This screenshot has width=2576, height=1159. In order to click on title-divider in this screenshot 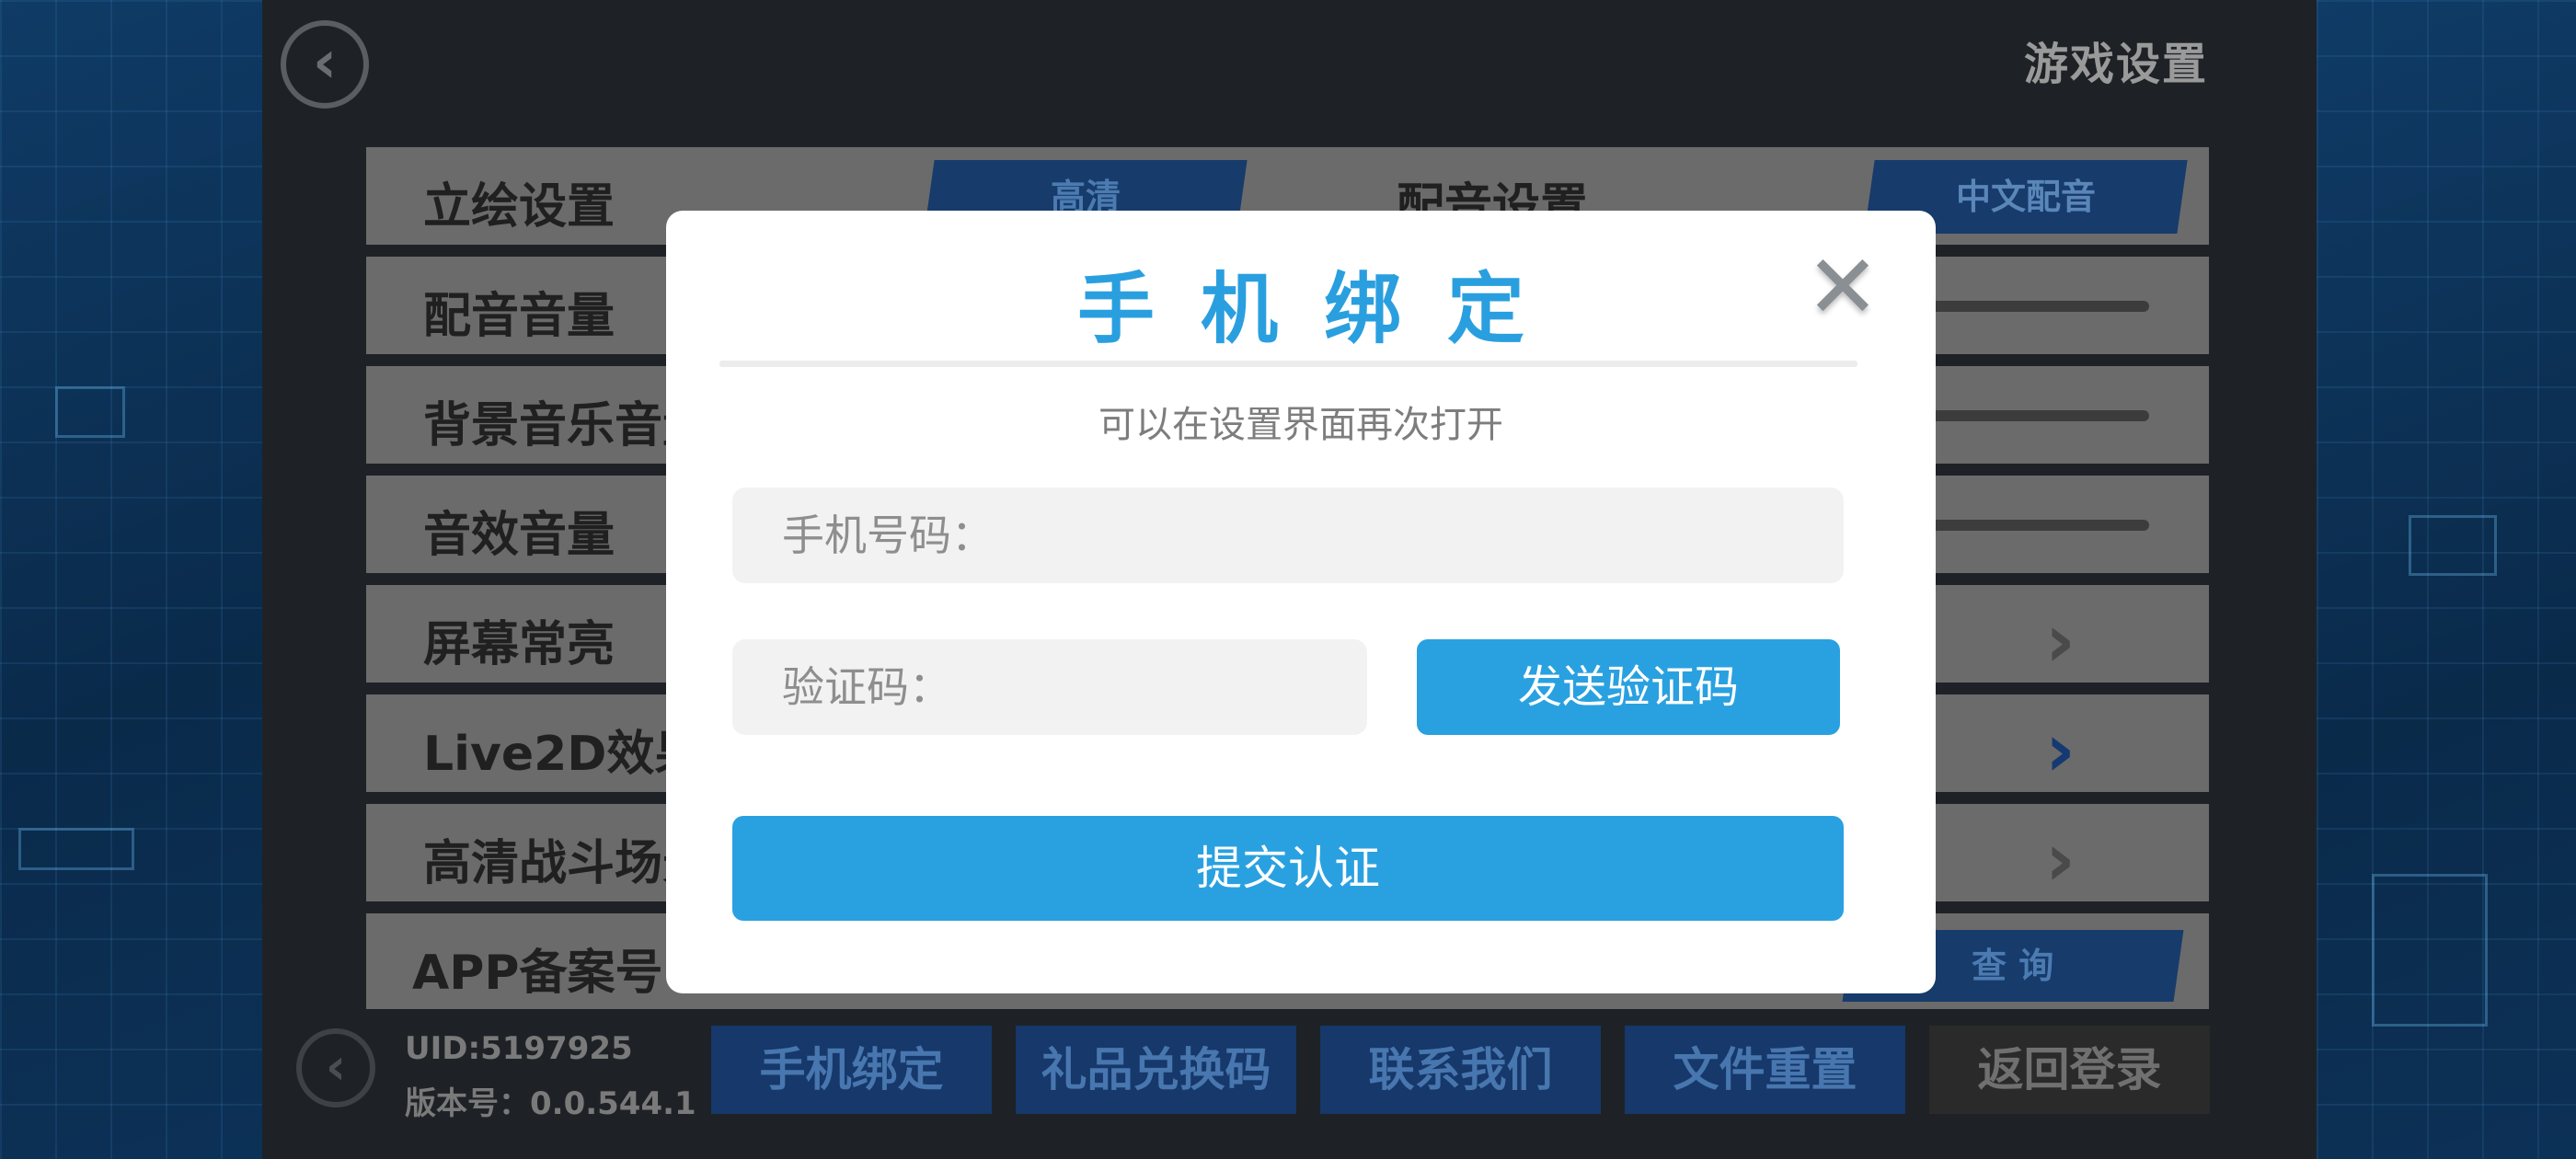, I will do `click(1288, 364)`.